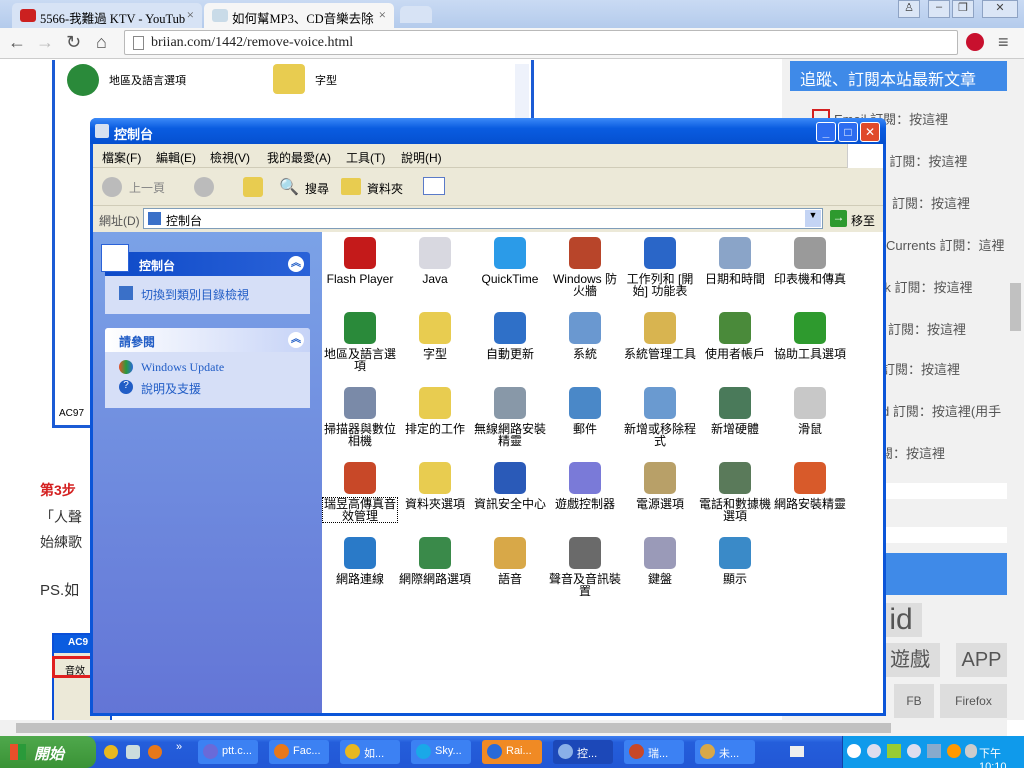 Image resolution: width=1024 pixels, height=773 pixels. What do you see at coordinates (912, 452) in the screenshot?
I see `subscribe-link: 閱：按這裡` at bounding box center [912, 452].